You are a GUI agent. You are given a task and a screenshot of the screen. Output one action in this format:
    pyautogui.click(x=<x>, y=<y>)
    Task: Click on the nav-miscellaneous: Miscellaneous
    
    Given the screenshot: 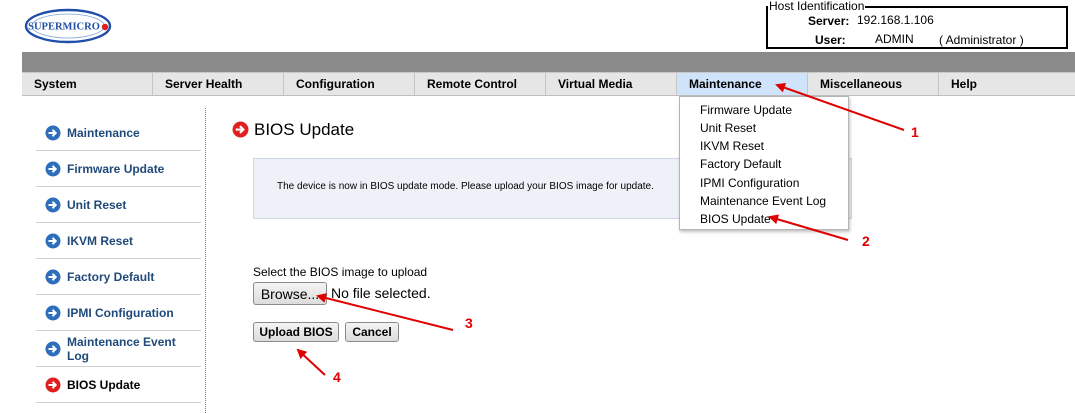 What is the action you would take?
    pyautogui.click(x=873, y=84)
    